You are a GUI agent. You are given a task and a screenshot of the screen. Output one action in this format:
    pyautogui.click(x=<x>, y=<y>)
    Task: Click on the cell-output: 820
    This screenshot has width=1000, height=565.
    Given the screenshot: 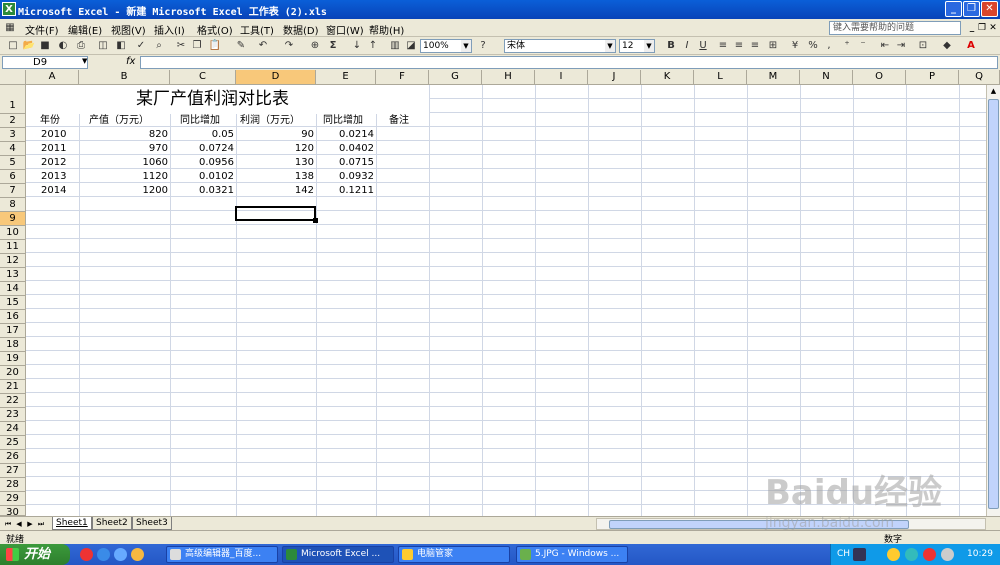 What is the action you would take?
    pyautogui.click(x=124, y=135)
    